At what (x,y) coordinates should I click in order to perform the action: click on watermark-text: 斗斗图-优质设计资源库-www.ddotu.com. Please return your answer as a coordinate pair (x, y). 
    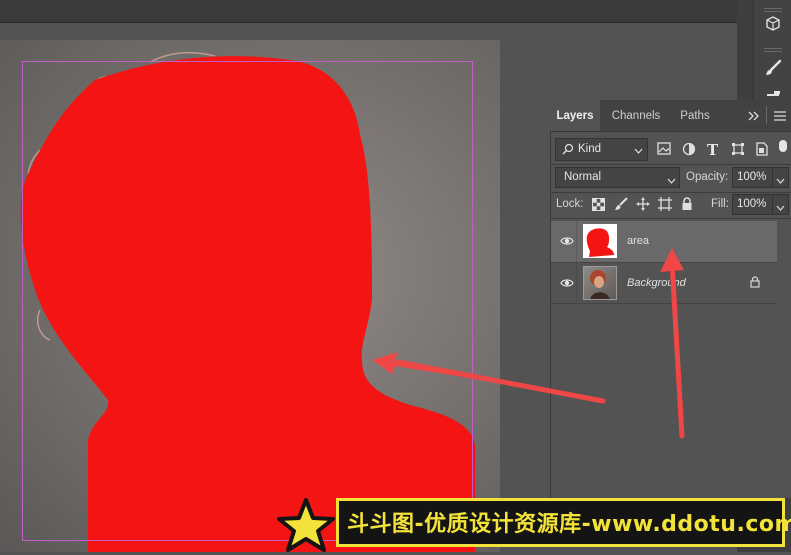
    Looking at the image, I should click on (569, 524).